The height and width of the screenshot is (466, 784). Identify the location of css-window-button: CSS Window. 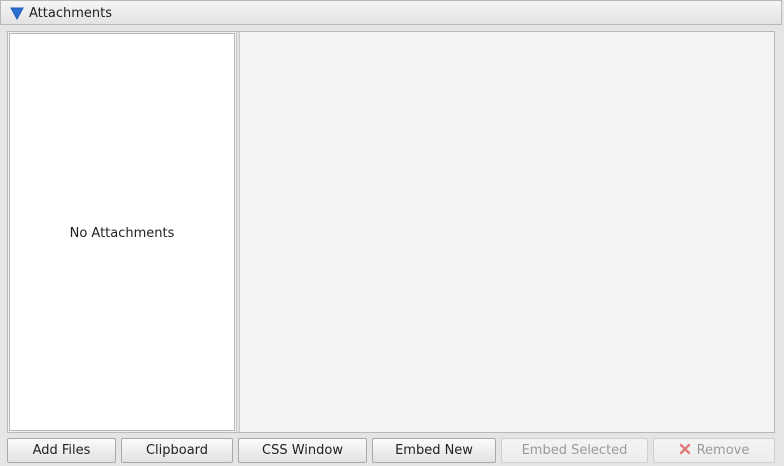
(302, 450).